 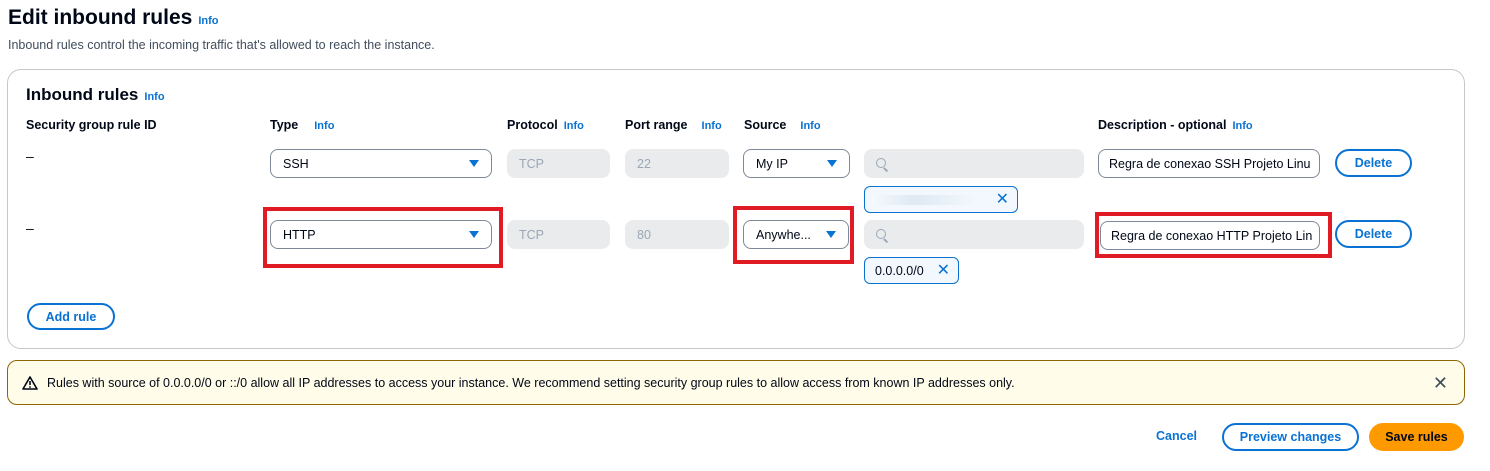 I want to click on page-title-info-link: Info, so click(x=208, y=21).